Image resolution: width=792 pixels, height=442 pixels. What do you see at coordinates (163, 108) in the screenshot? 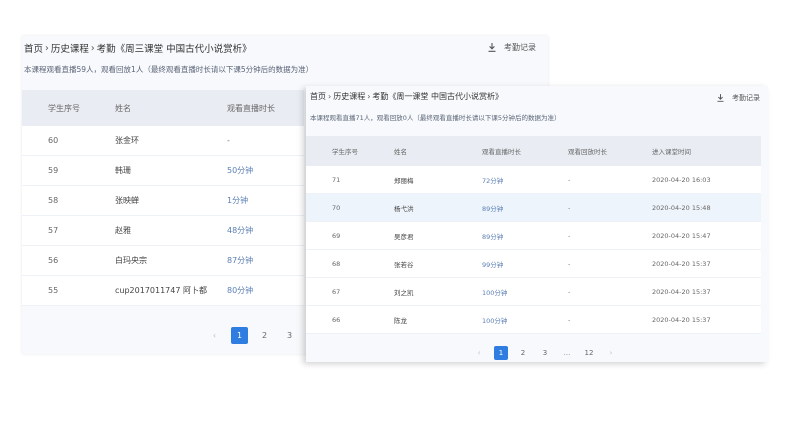
I see `table-header: 学生序号 姓名 观看直播时长` at bounding box center [163, 108].